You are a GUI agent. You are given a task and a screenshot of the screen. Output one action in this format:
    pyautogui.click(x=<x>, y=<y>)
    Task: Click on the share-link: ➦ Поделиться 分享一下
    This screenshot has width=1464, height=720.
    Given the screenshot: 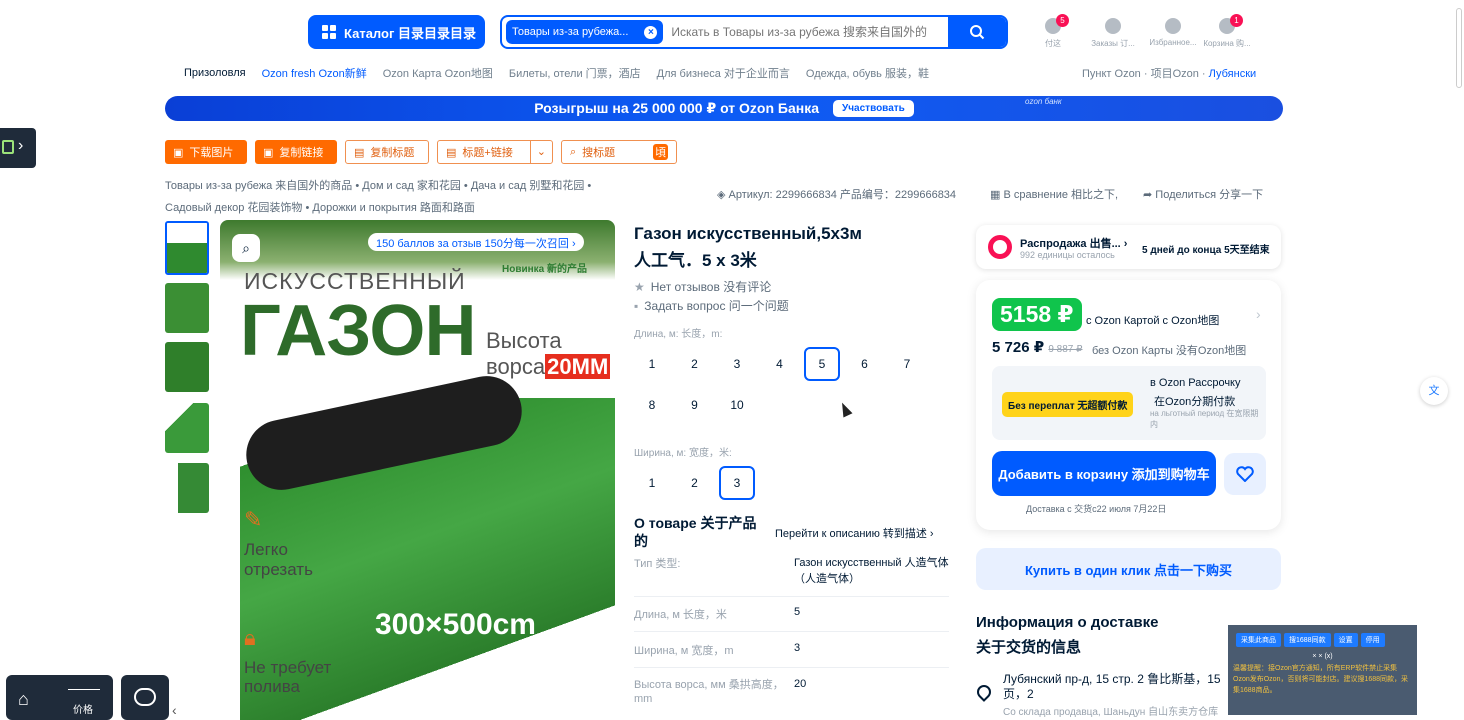 What is the action you would take?
    pyautogui.click(x=1203, y=194)
    